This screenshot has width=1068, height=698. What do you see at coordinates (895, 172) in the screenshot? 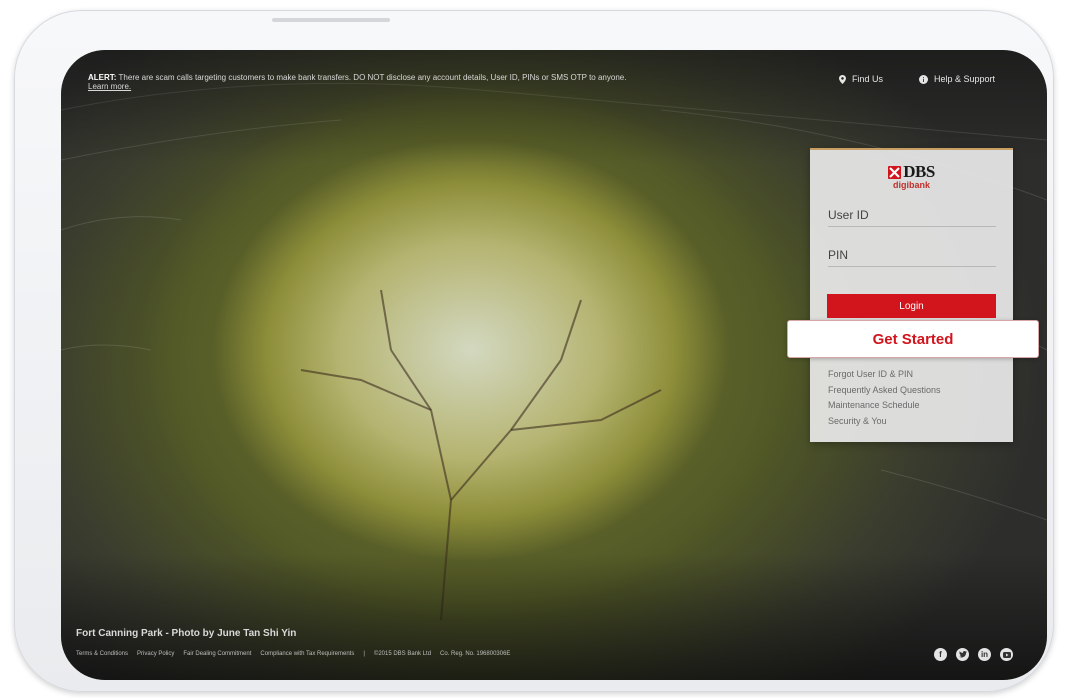
I see `dbs-star-icon` at bounding box center [895, 172].